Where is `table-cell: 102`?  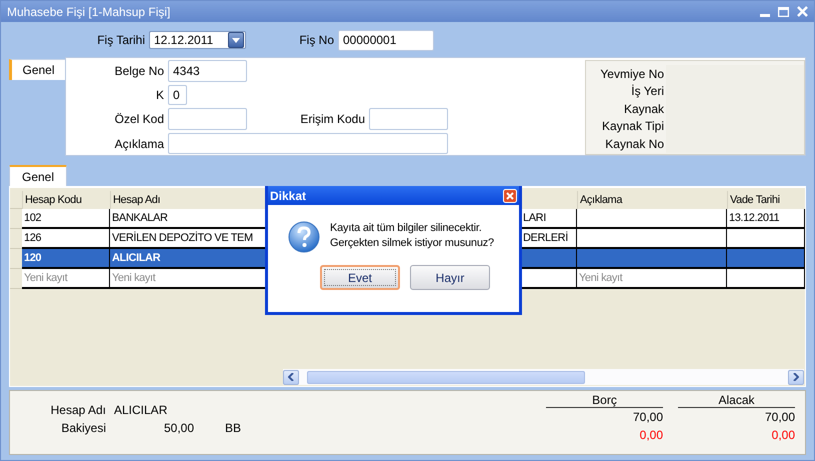 table-cell: 102 is located at coordinates (66, 219).